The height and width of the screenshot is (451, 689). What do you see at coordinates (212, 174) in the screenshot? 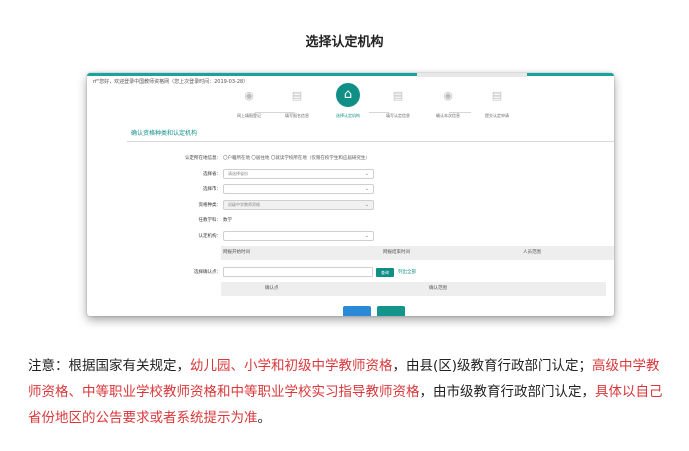
I see `province-label: 选择省：` at bounding box center [212, 174].